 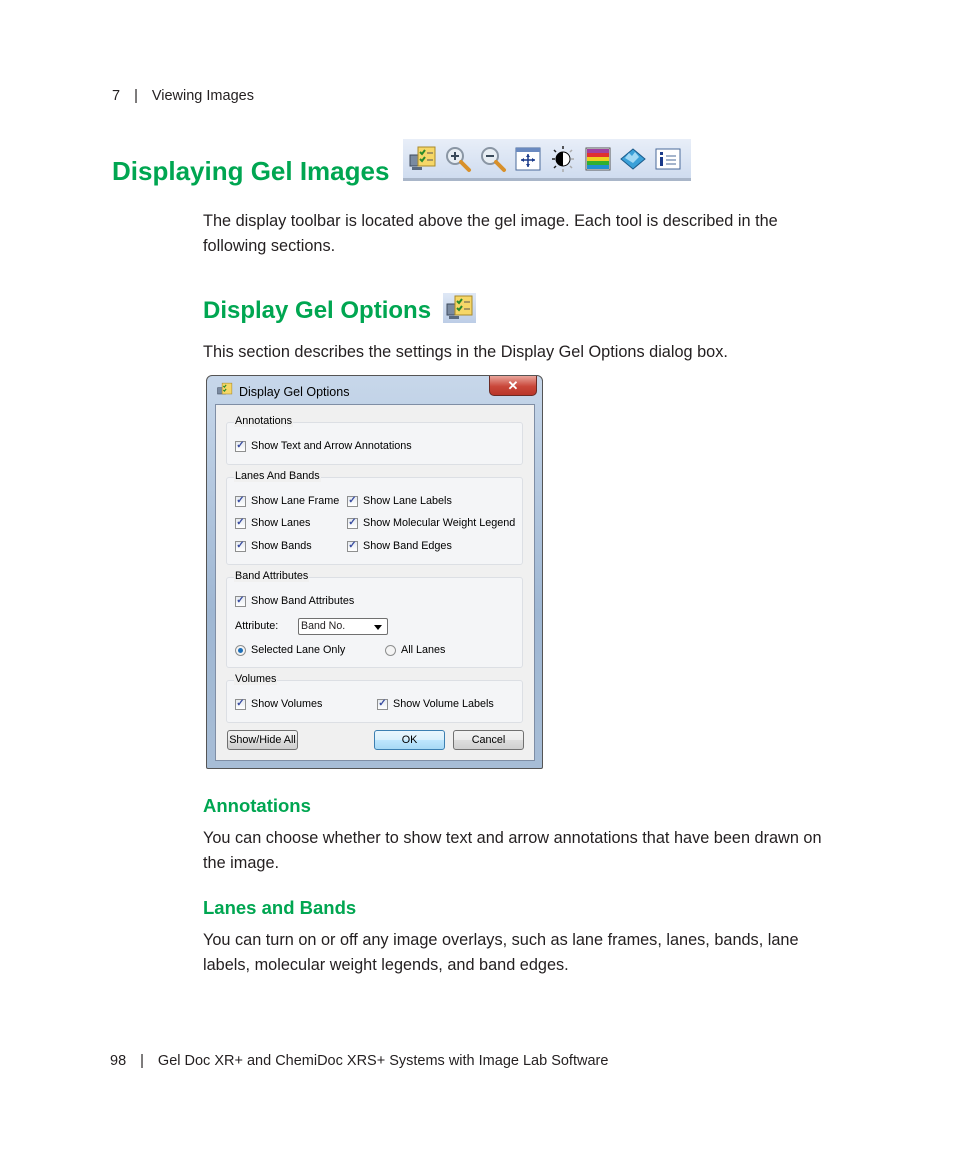 What do you see at coordinates (257, 626) in the screenshot?
I see `attribute-label: Attribute:` at bounding box center [257, 626].